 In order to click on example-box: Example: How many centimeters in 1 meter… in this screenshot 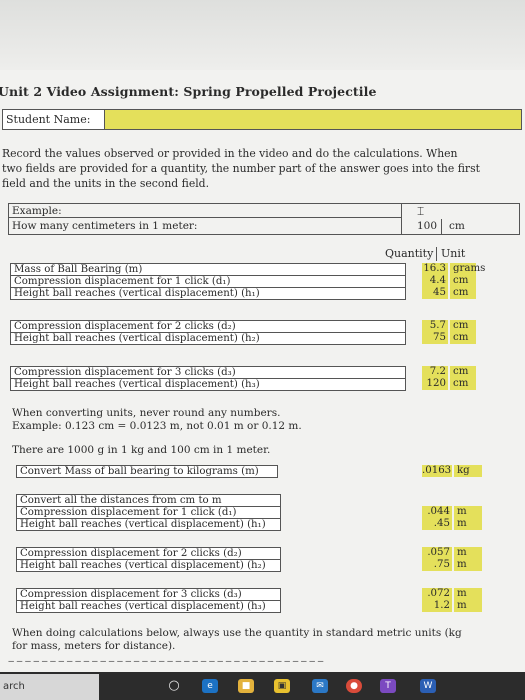, I will do `click(264, 219)`.